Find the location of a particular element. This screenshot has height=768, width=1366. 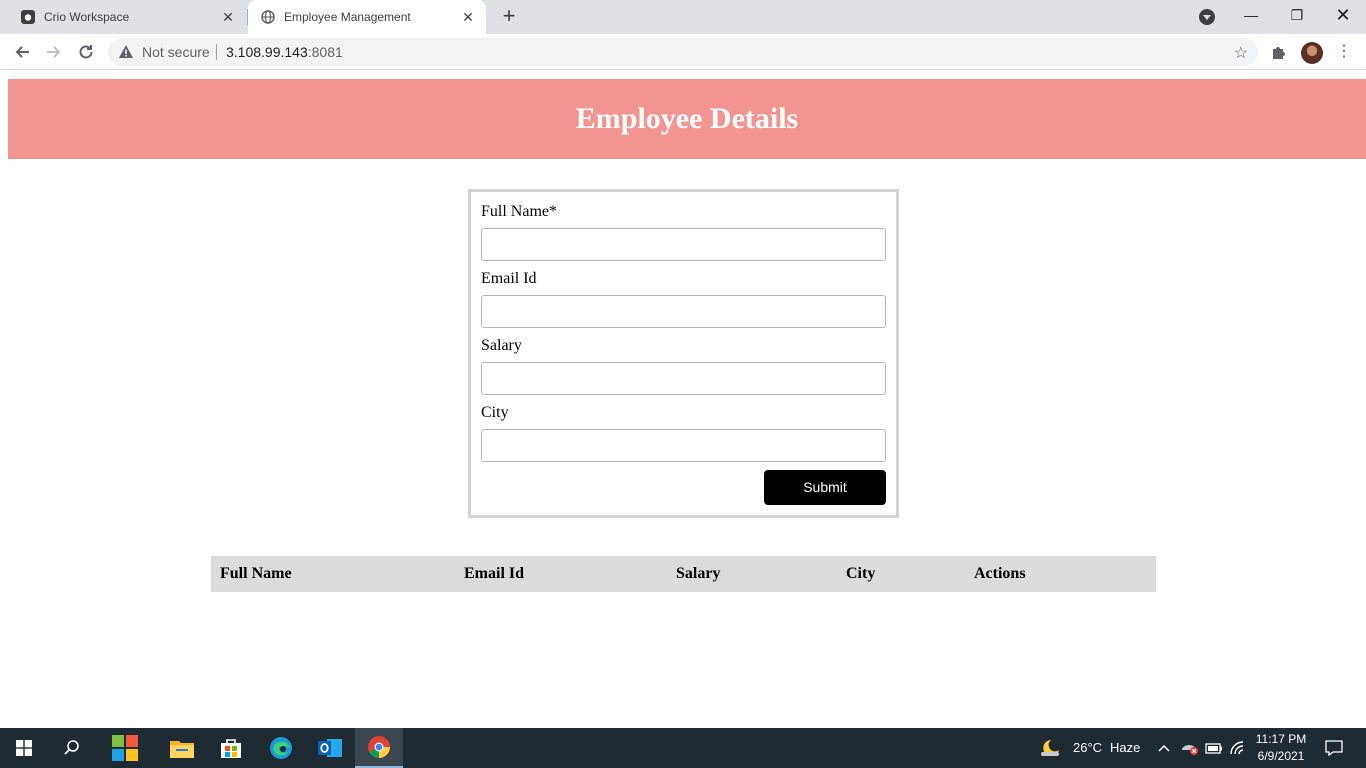

warning-icon is located at coordinates (126, 52).